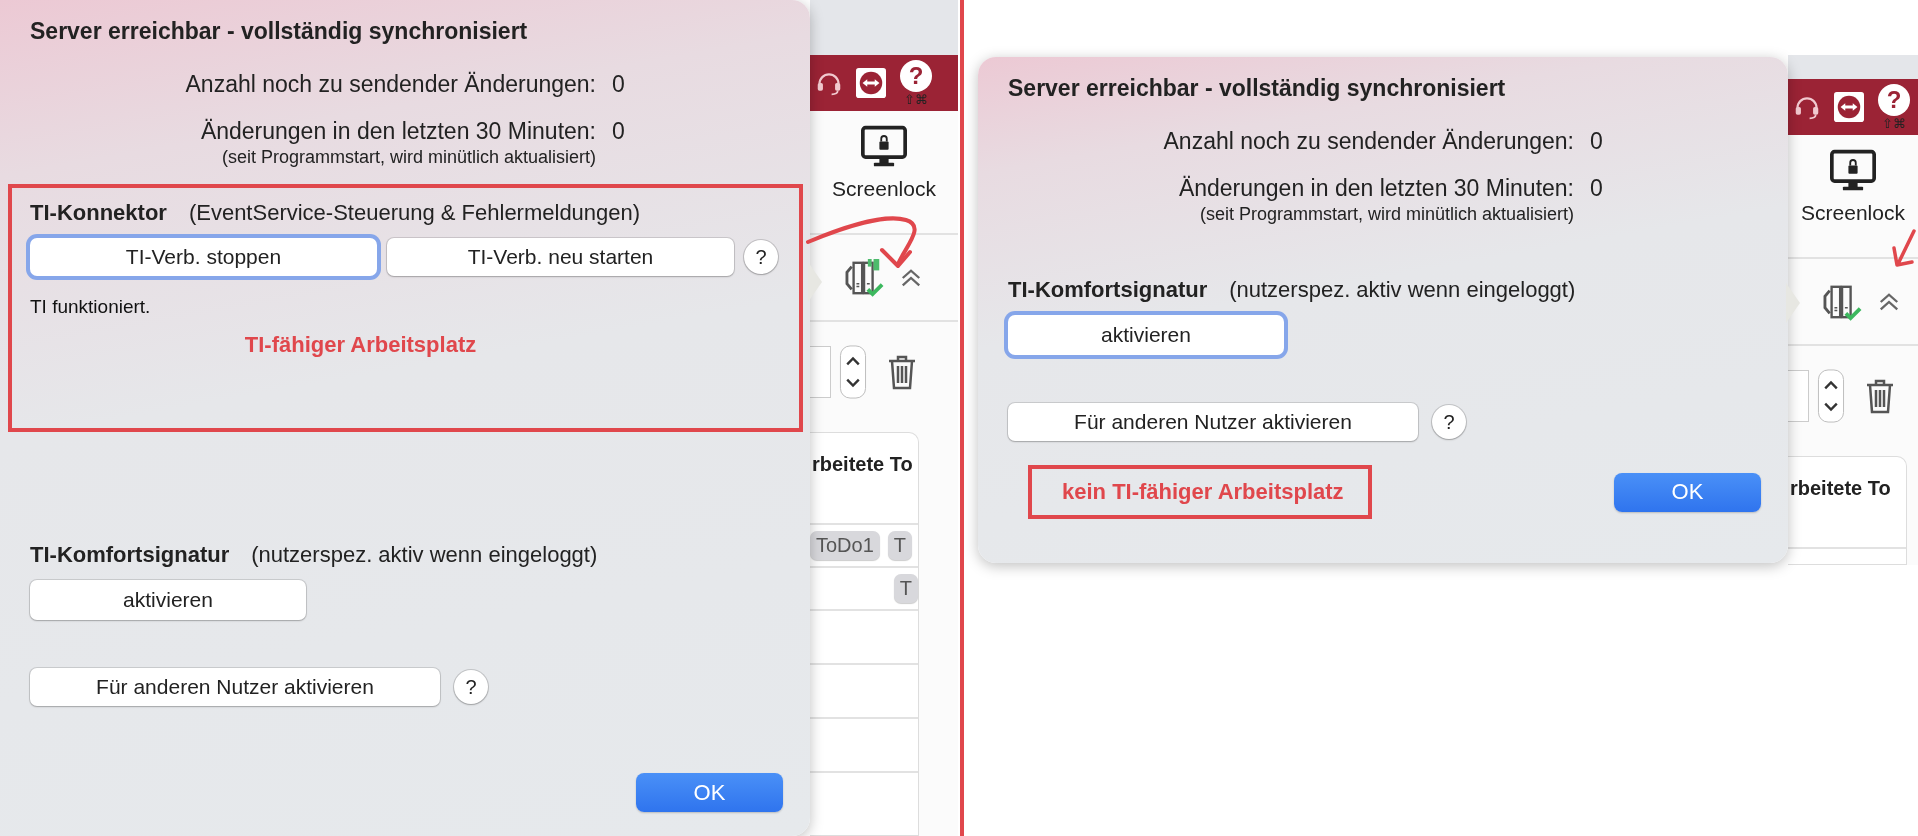  What do you see at coordinates (1200, 492) in the screenshot?
I see `workstation-remark: kein TI-fähiger Arbeitsplatz` at bounding box center [1200, 492].